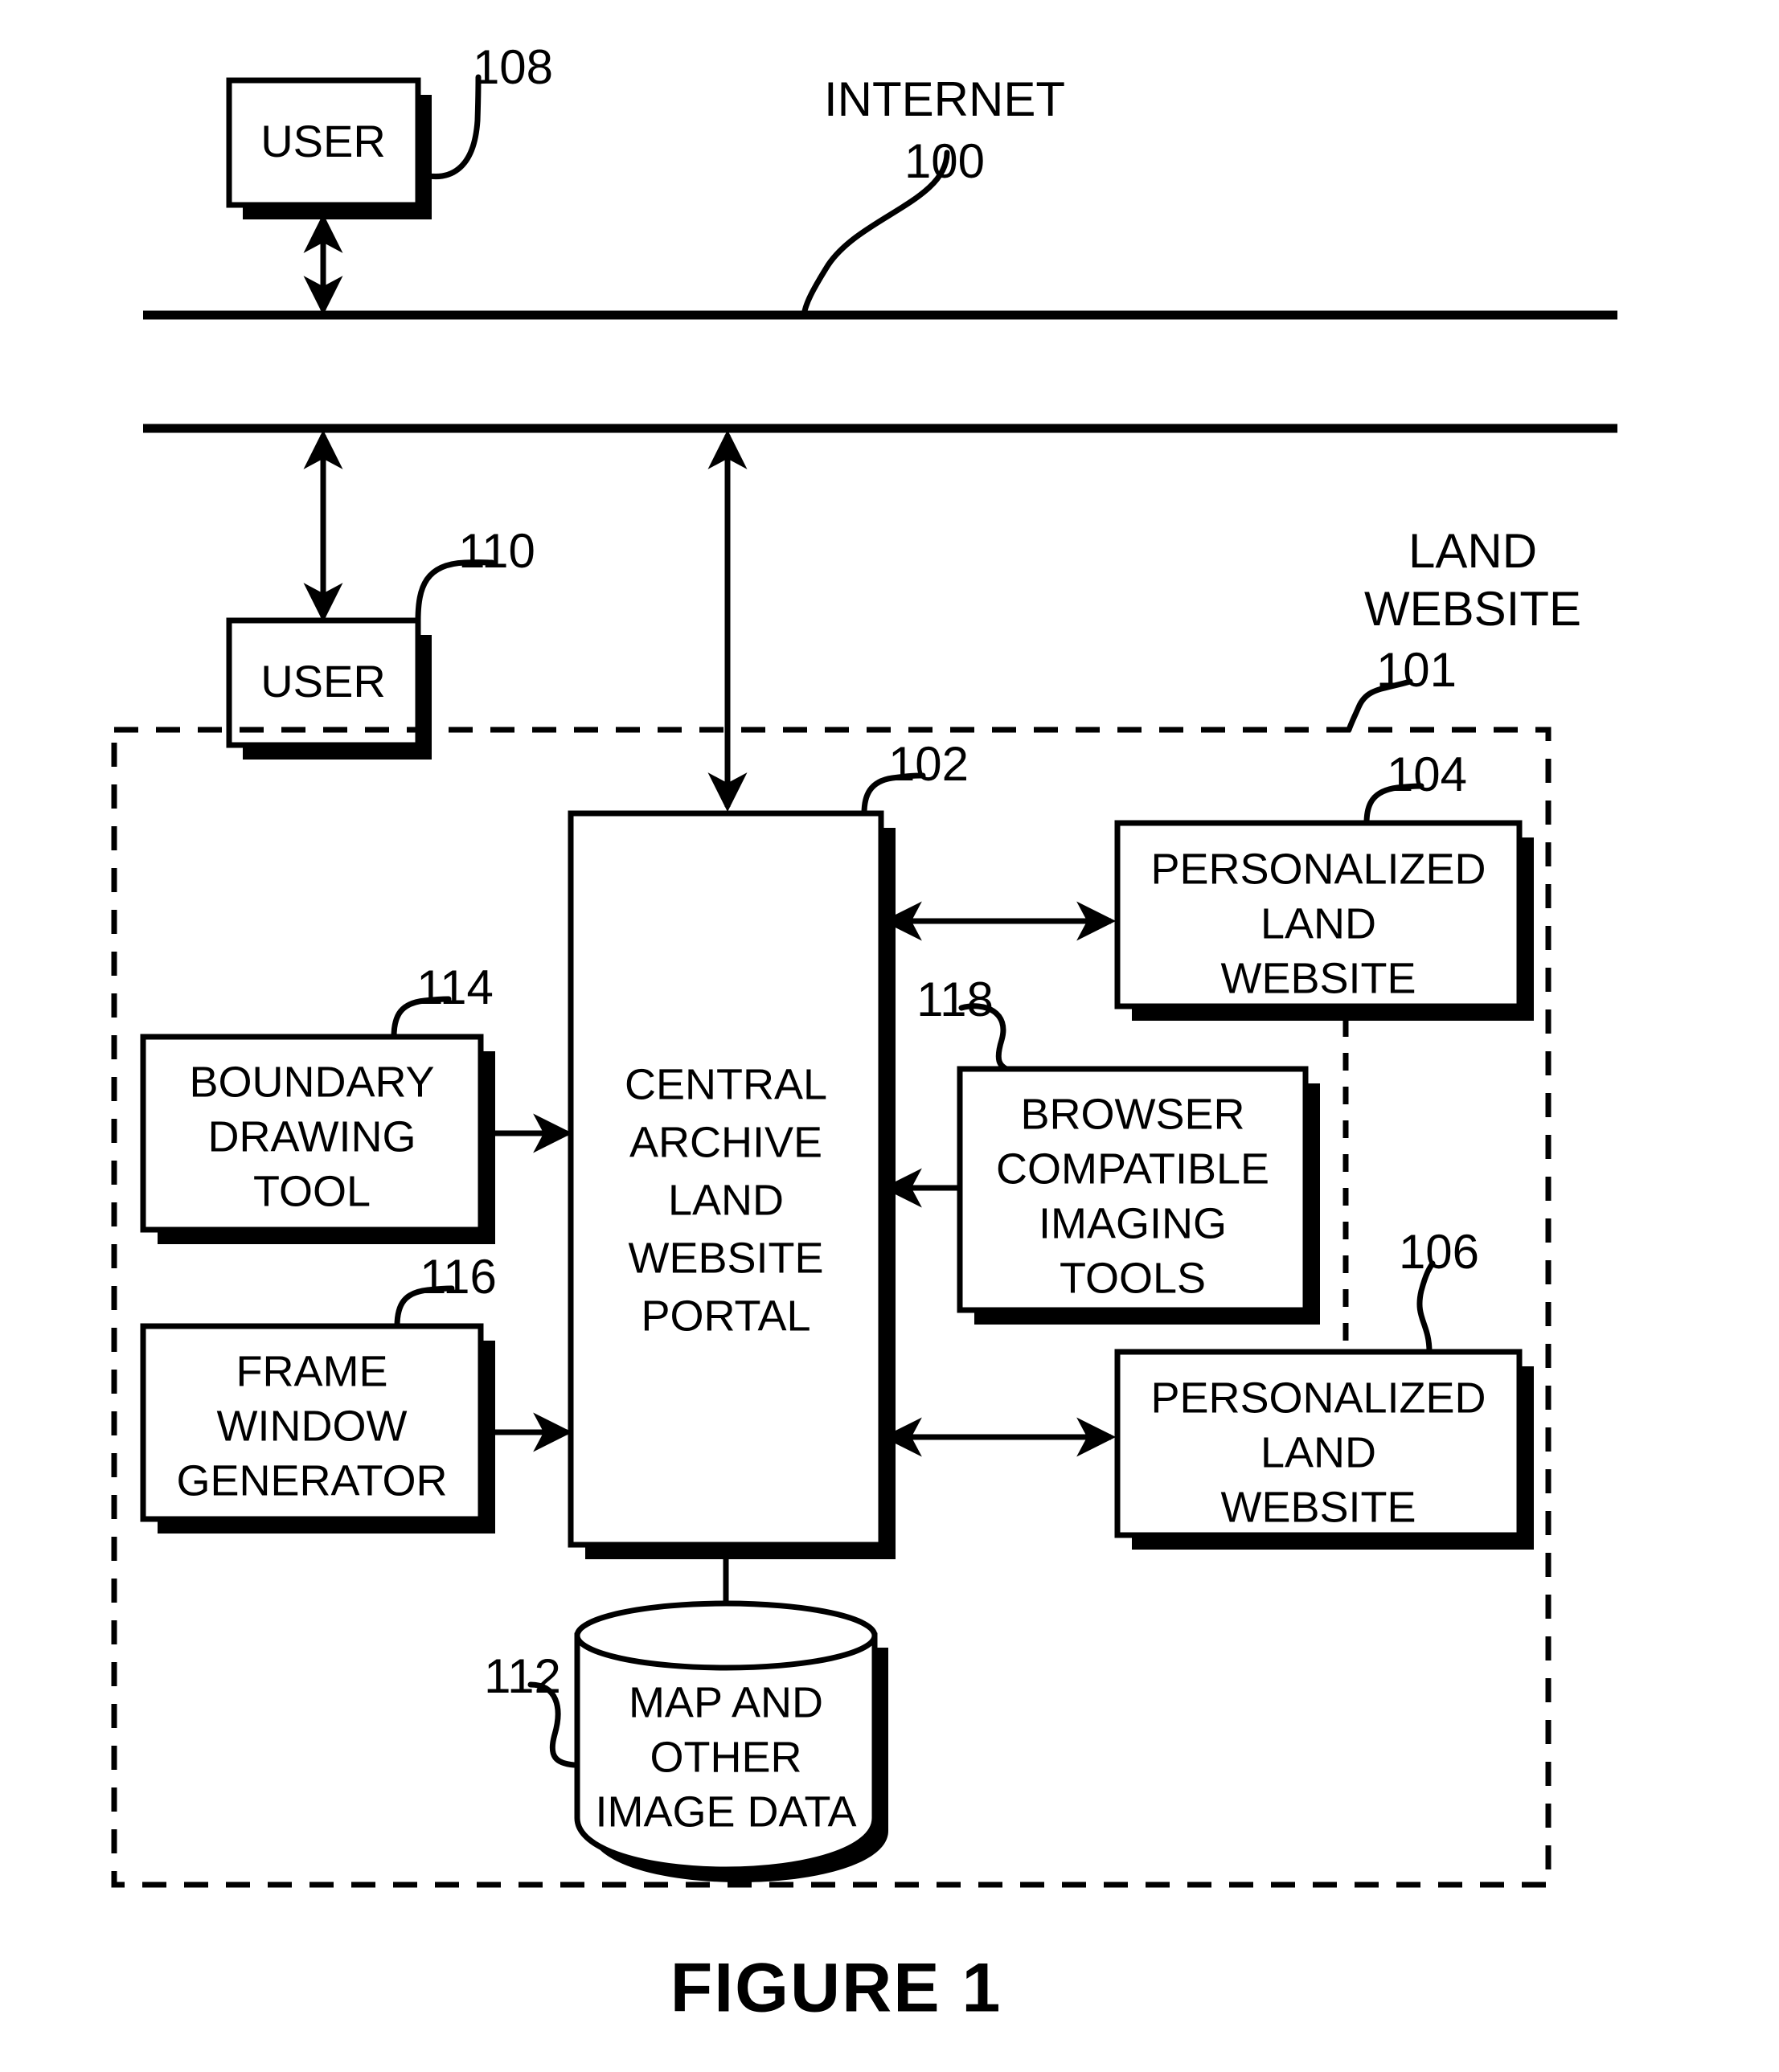  I want to click on portal-ref: 102, so click(928, 764).